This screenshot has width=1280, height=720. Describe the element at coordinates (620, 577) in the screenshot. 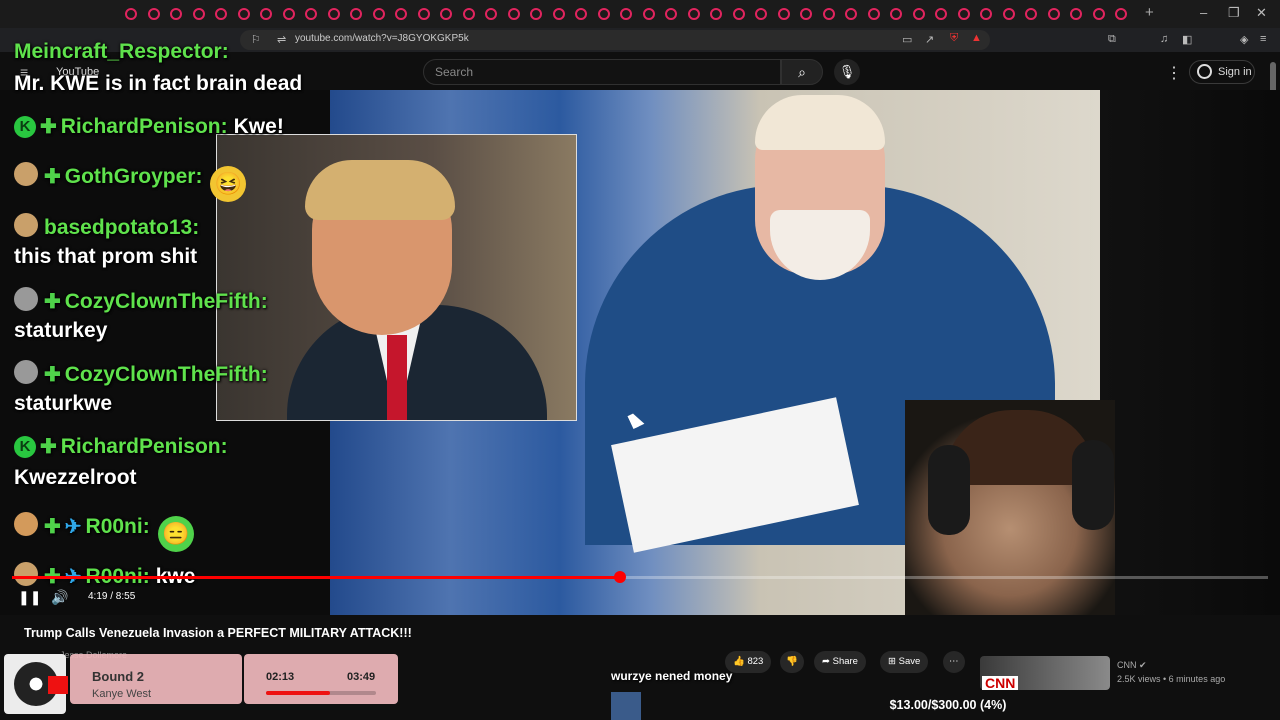

I see `video-scrubber` at that location.